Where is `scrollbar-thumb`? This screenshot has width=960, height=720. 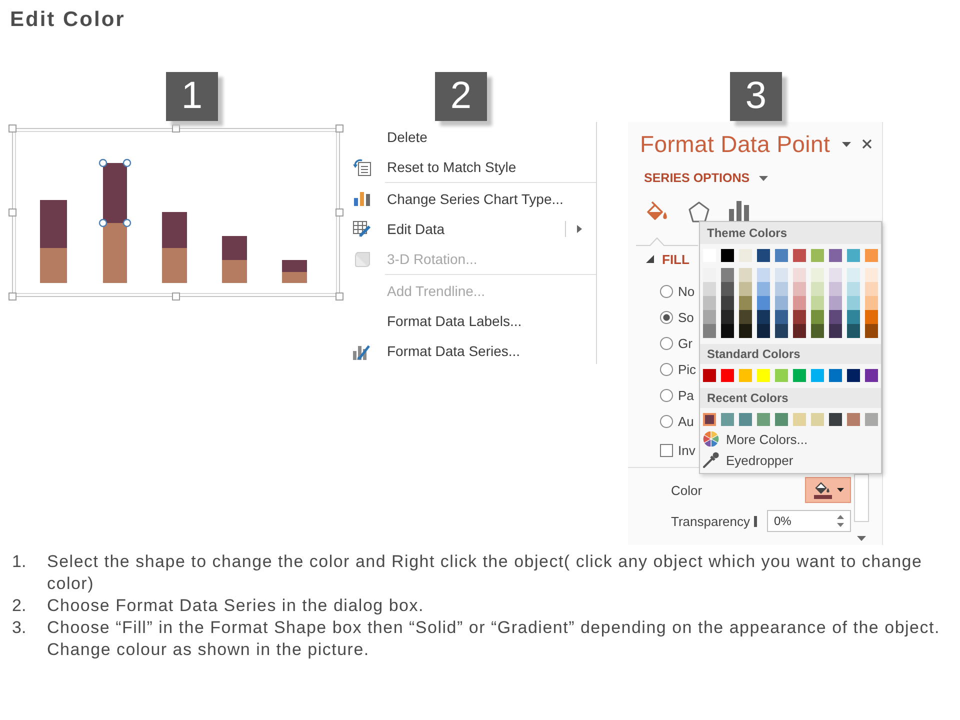
scrollbar-thumb is located at coordinates (861, 498).